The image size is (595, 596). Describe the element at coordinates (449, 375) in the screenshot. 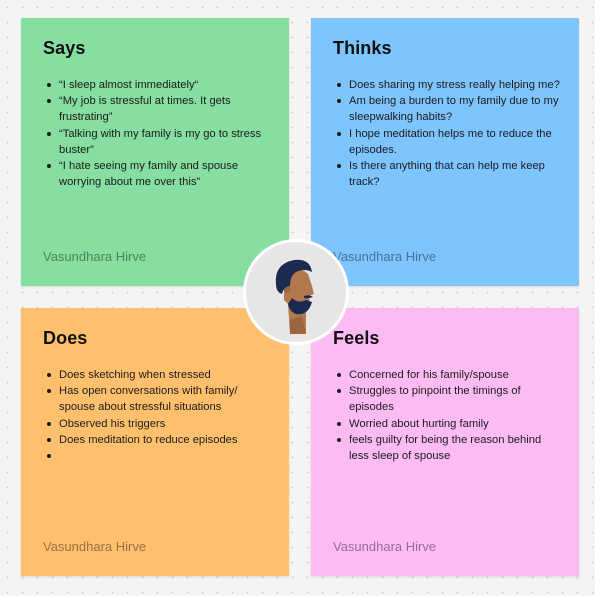

I see `list-item: Concerned for his family/spouse` at that location.